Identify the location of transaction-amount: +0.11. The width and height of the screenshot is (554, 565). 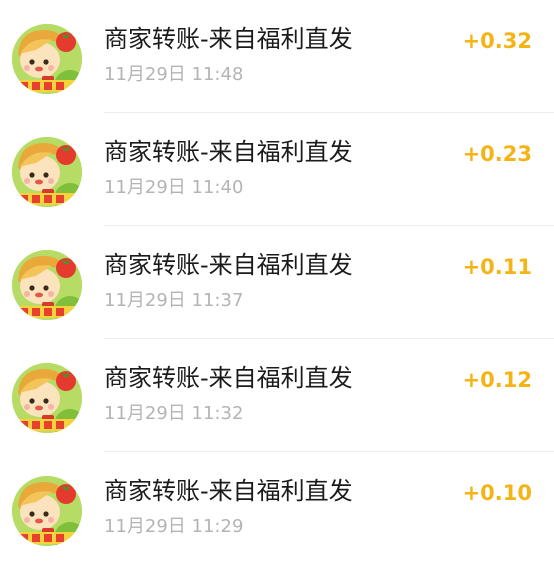
(497, 267).